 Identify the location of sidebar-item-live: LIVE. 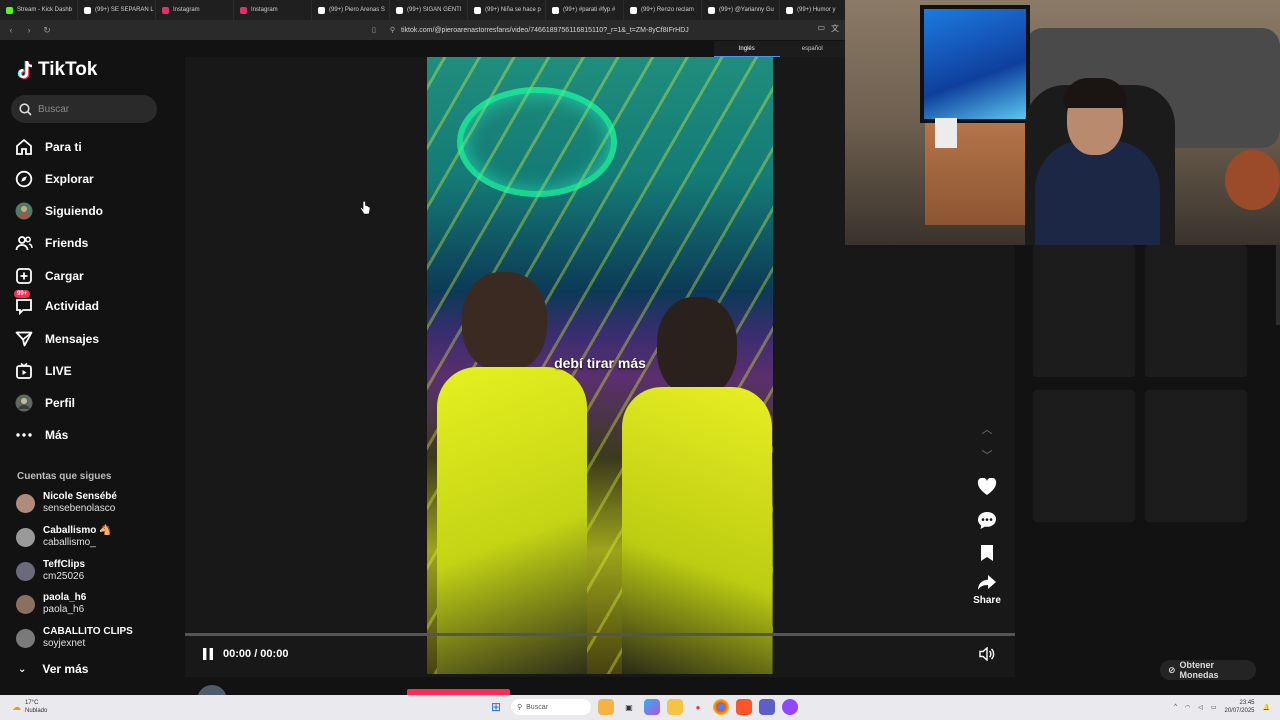
(43, 371).